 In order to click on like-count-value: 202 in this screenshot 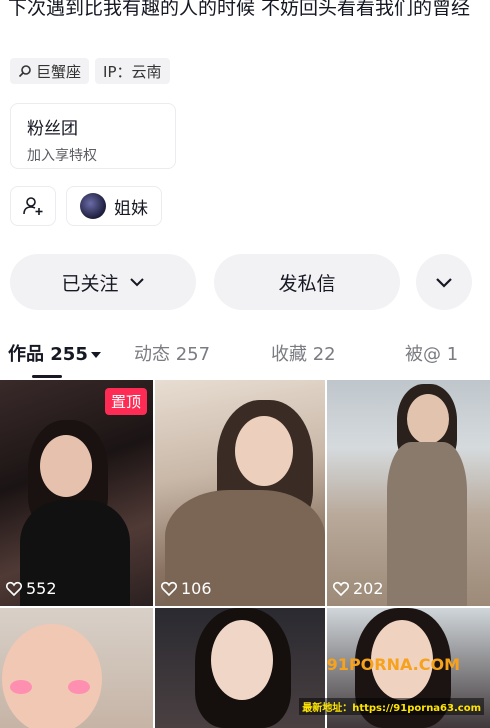, I will do `click(368, 588)`.